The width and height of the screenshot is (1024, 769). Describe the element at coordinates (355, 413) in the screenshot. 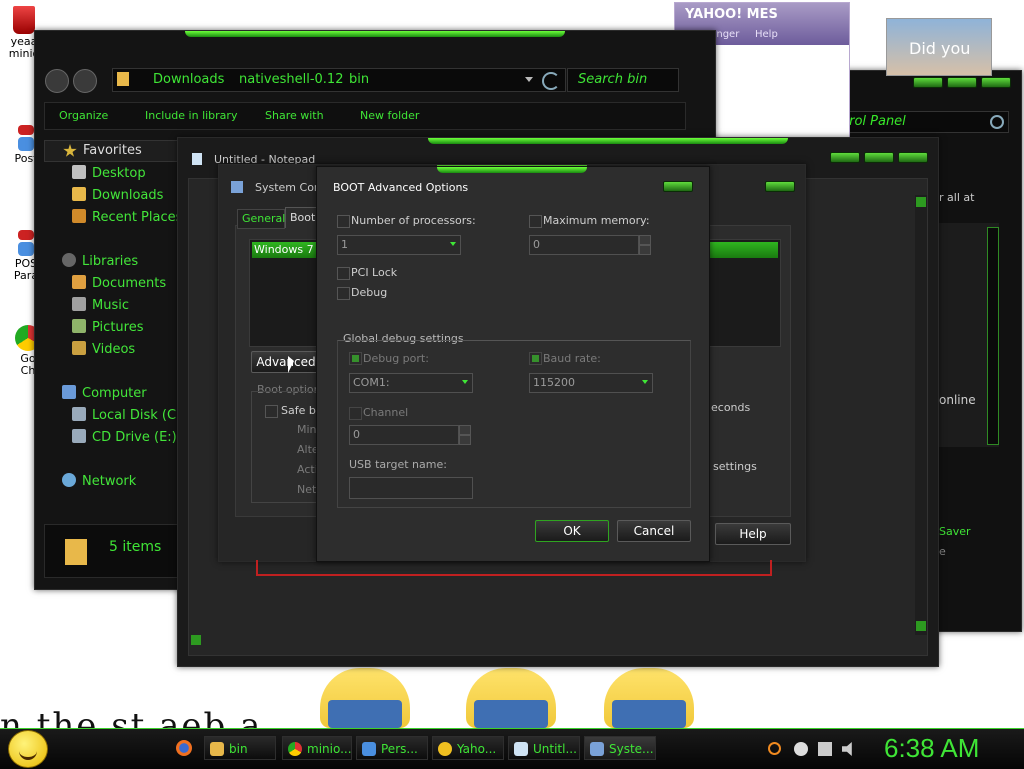

I see `channel-checkbox` at that location.